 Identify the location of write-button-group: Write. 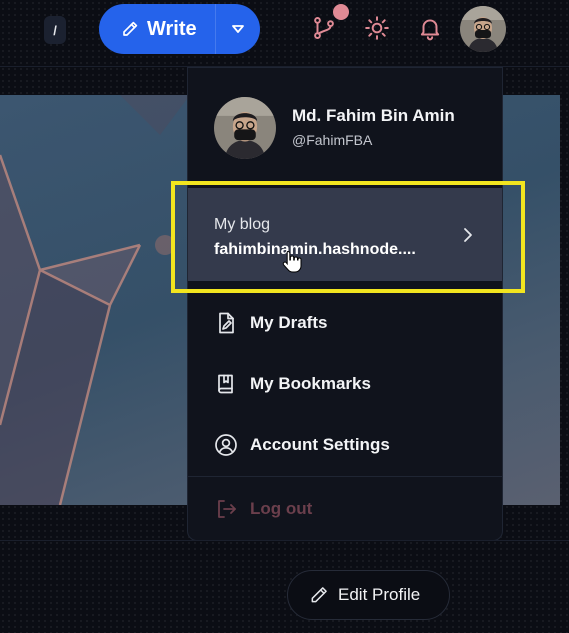
(179, 29).